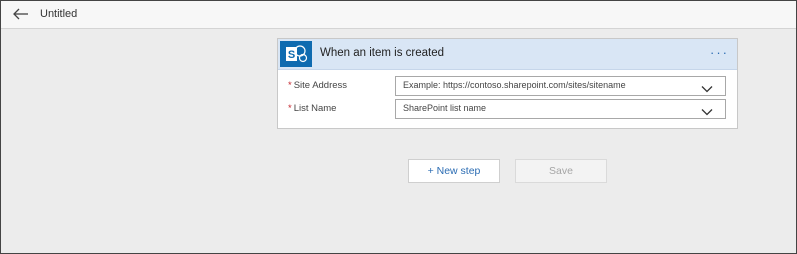 The image size is (797, 254). What do you see at coordinates (398, 15) in the screenshot?
I see `top-bar: Untitled` at bounding box center [398, 15].